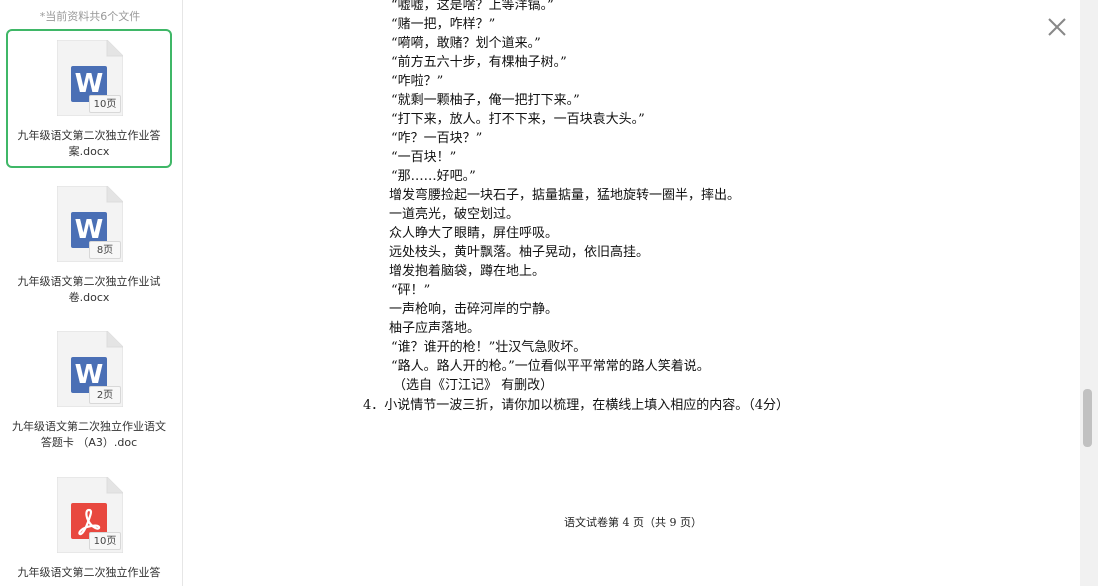  I want to click on file-count-label: *当前资料共6个文件, so click(90, 16).